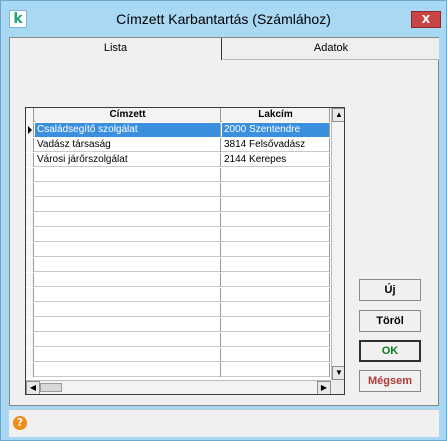 The height and width of the screenshot is (441, 447). I want to click on cancel-button: Mégsem, so click(390, 381).